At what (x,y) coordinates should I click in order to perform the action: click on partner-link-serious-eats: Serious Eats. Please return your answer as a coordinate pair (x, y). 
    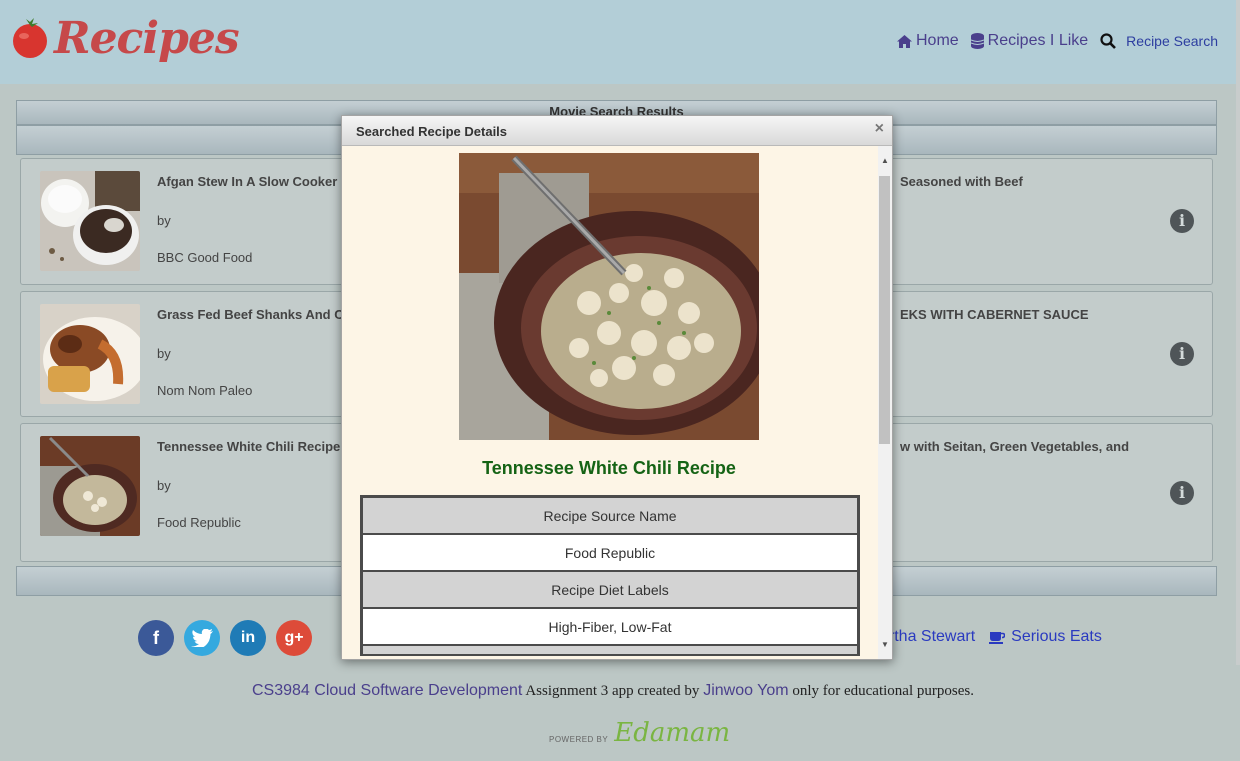
    Looking at the image, I should click on (1045, 637).